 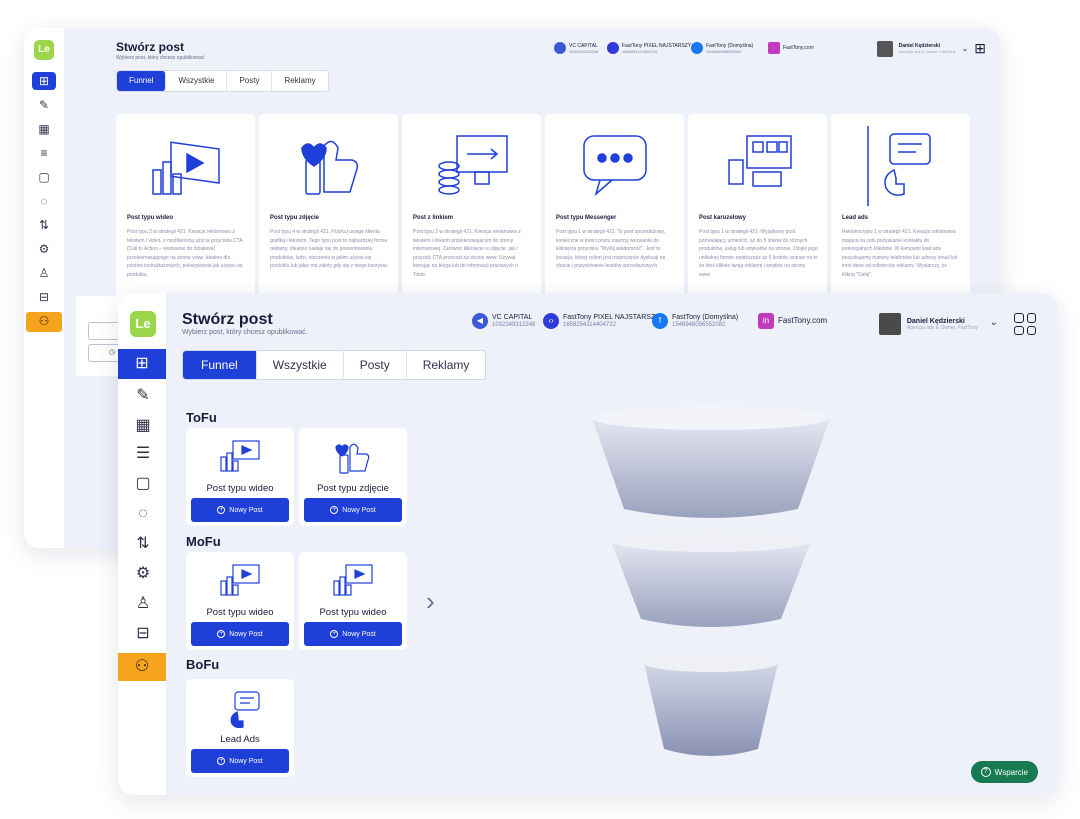 I want to click on secondary-button, so click(x=104, y=331).